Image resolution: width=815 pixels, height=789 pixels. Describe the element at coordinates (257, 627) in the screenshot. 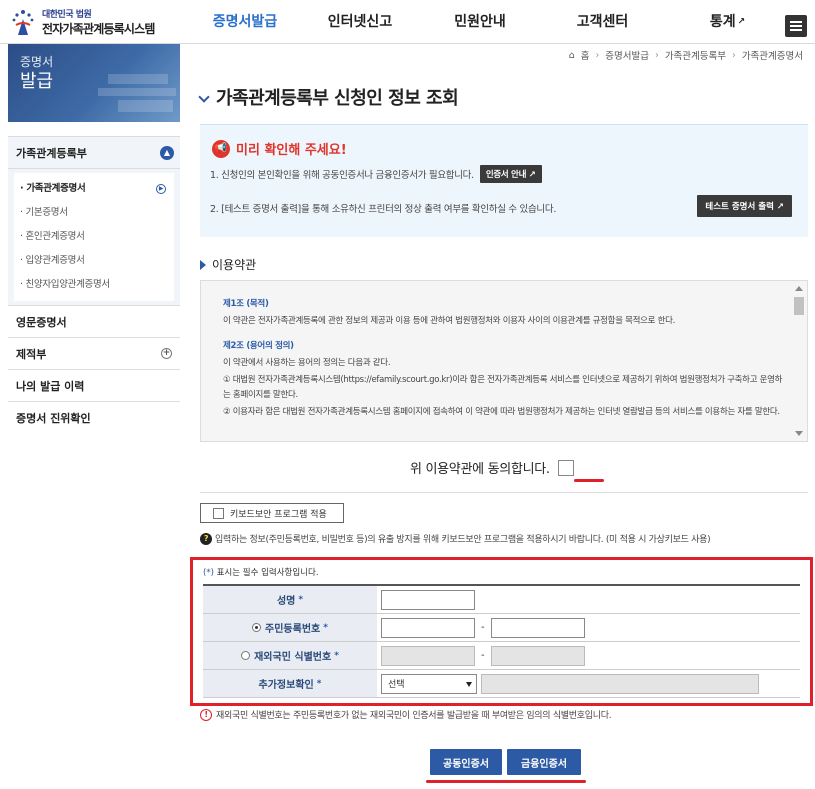

I see `rrn-radio` at that location.